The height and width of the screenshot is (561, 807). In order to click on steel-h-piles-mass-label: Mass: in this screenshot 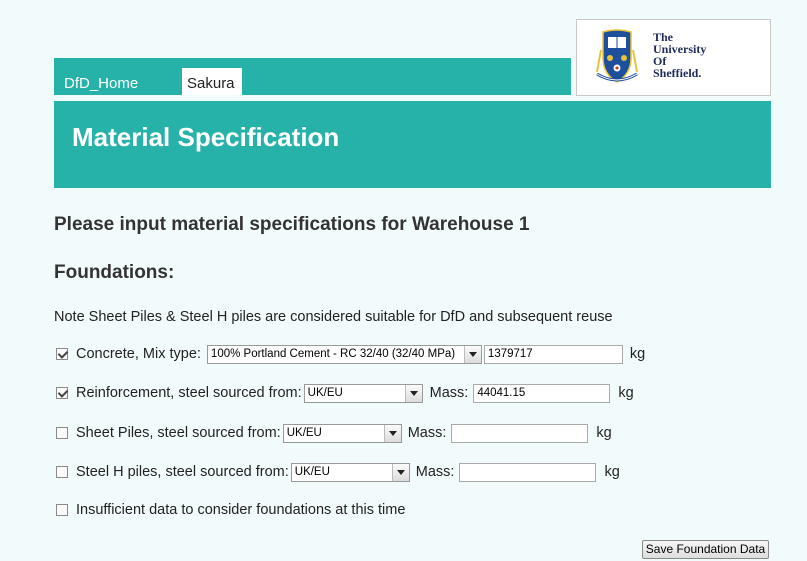, I will do `click(435, 472)`.